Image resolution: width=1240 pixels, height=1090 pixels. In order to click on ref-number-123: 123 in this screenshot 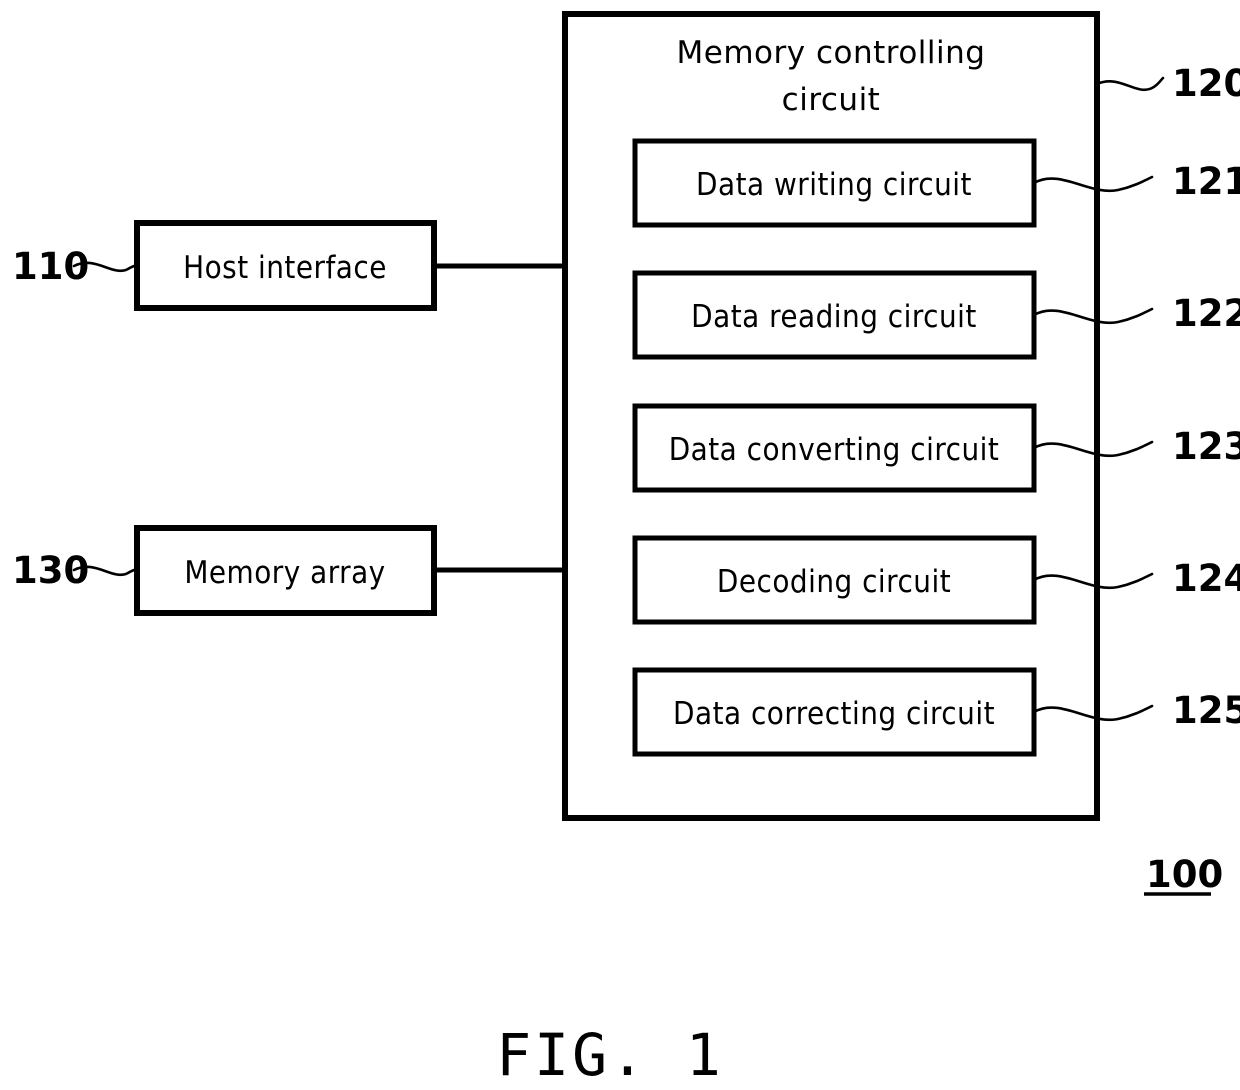, I will do `click(1206, 446)`.